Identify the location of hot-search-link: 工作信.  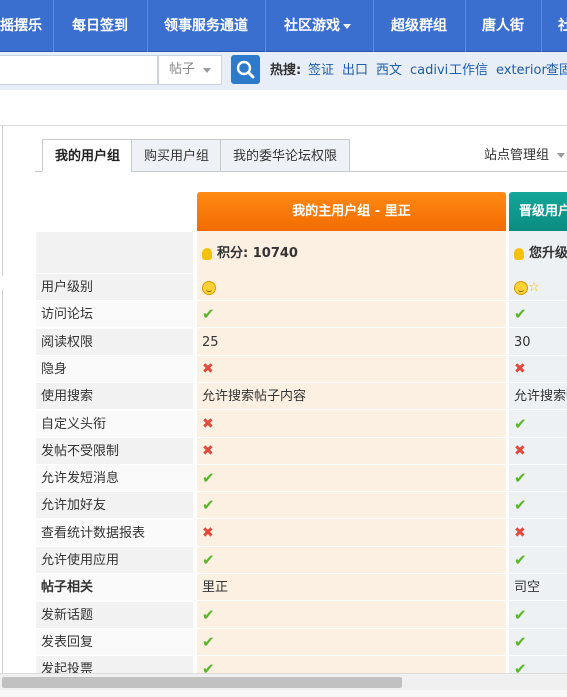
(468, 71).